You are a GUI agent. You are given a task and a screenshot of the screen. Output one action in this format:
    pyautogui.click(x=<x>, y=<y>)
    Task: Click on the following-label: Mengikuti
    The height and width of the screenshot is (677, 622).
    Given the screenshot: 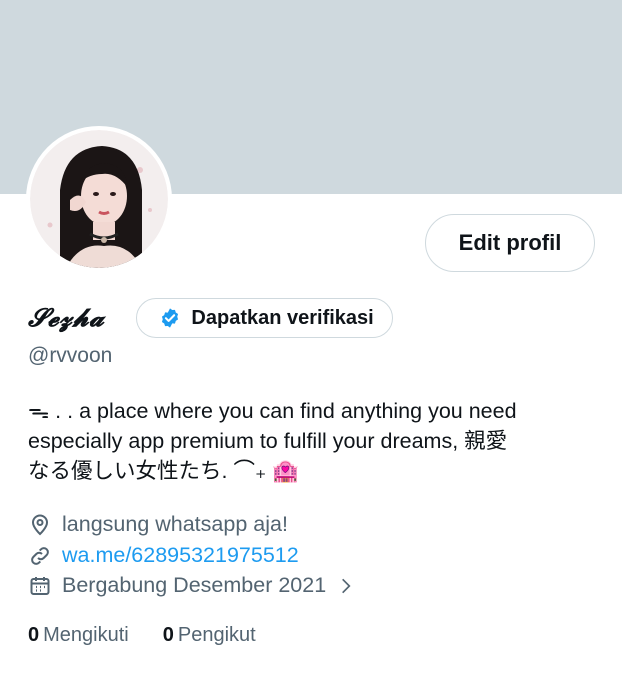 What is the action you would take?
    pyautogui.click(x=86, y=635)
    